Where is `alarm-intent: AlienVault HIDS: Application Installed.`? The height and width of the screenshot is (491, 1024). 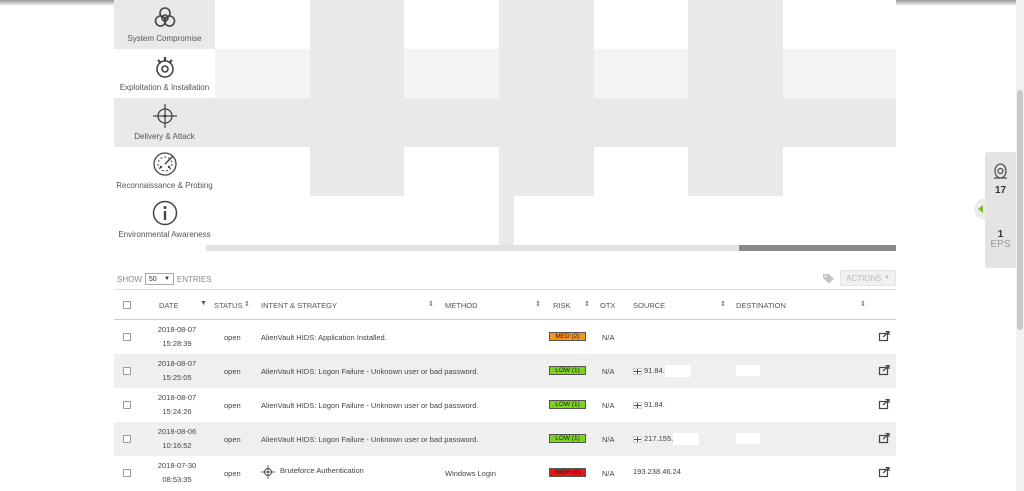
alarm-intent: AlienVault HIDS: Application Installed. is located at coordinates (324, 337).